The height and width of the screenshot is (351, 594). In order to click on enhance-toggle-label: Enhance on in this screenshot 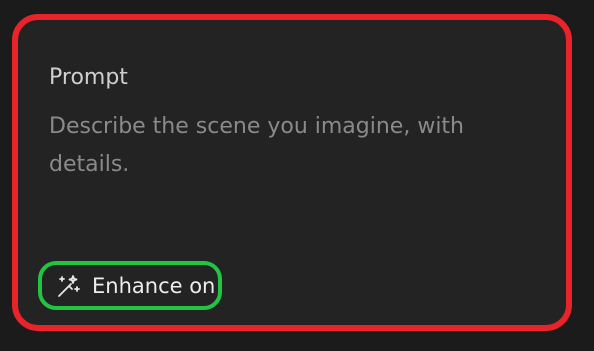, I will do `click(154, 285)`.